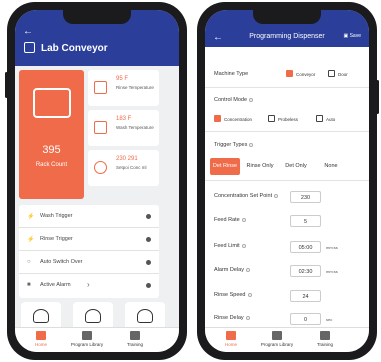 Image resolution: width=381 pixels, height=362 pixels. I want to click on rack-count-value: 395, so click(51, 150).